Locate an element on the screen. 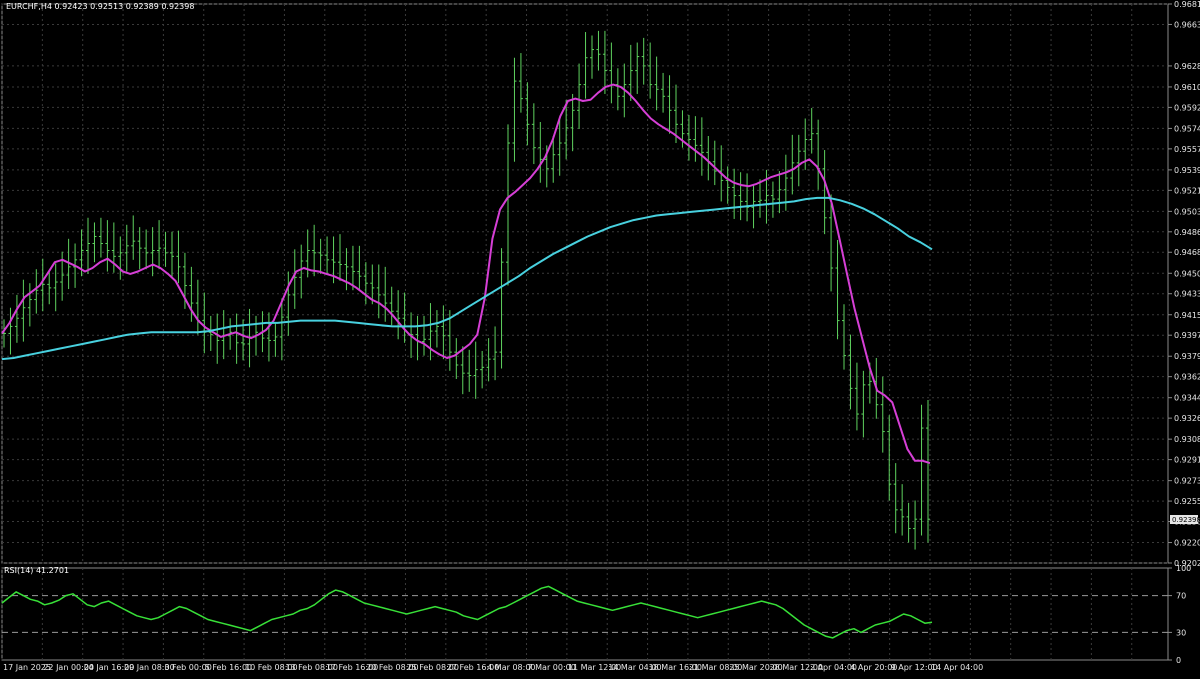 The height and width of the screenshot is (679, 1200). rsi-tick-label: 30 is located at coordinates (1181, 632).